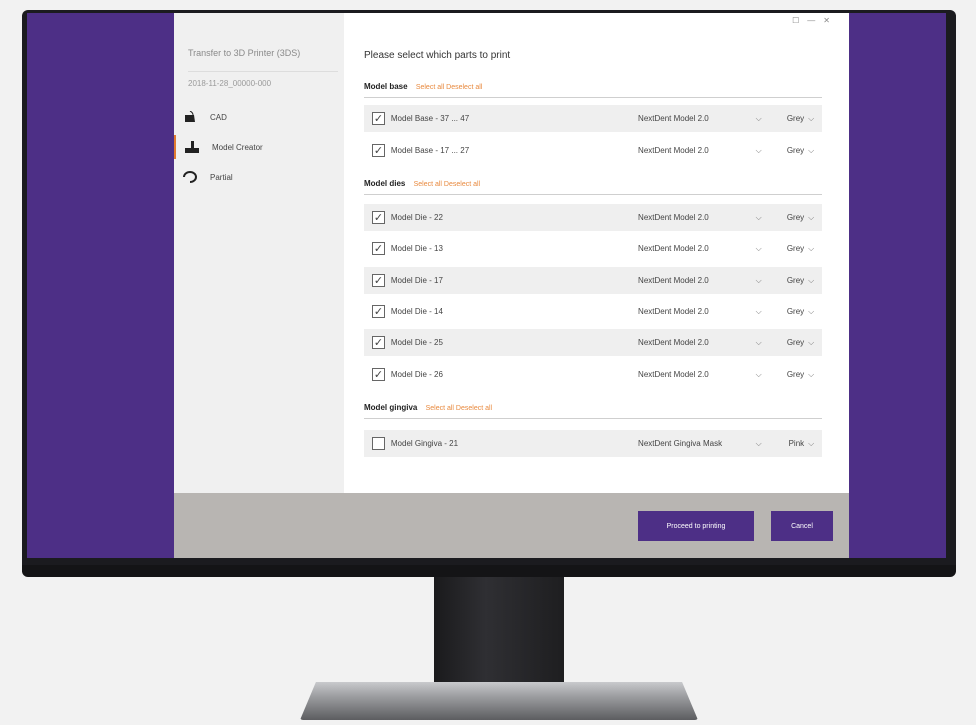 This screenshot has height=725, width=976. What do you see at coordinates (218, 117) in the screenshot?
I see `sidebar-item-label: CAD` at bounding box center [218, 117].